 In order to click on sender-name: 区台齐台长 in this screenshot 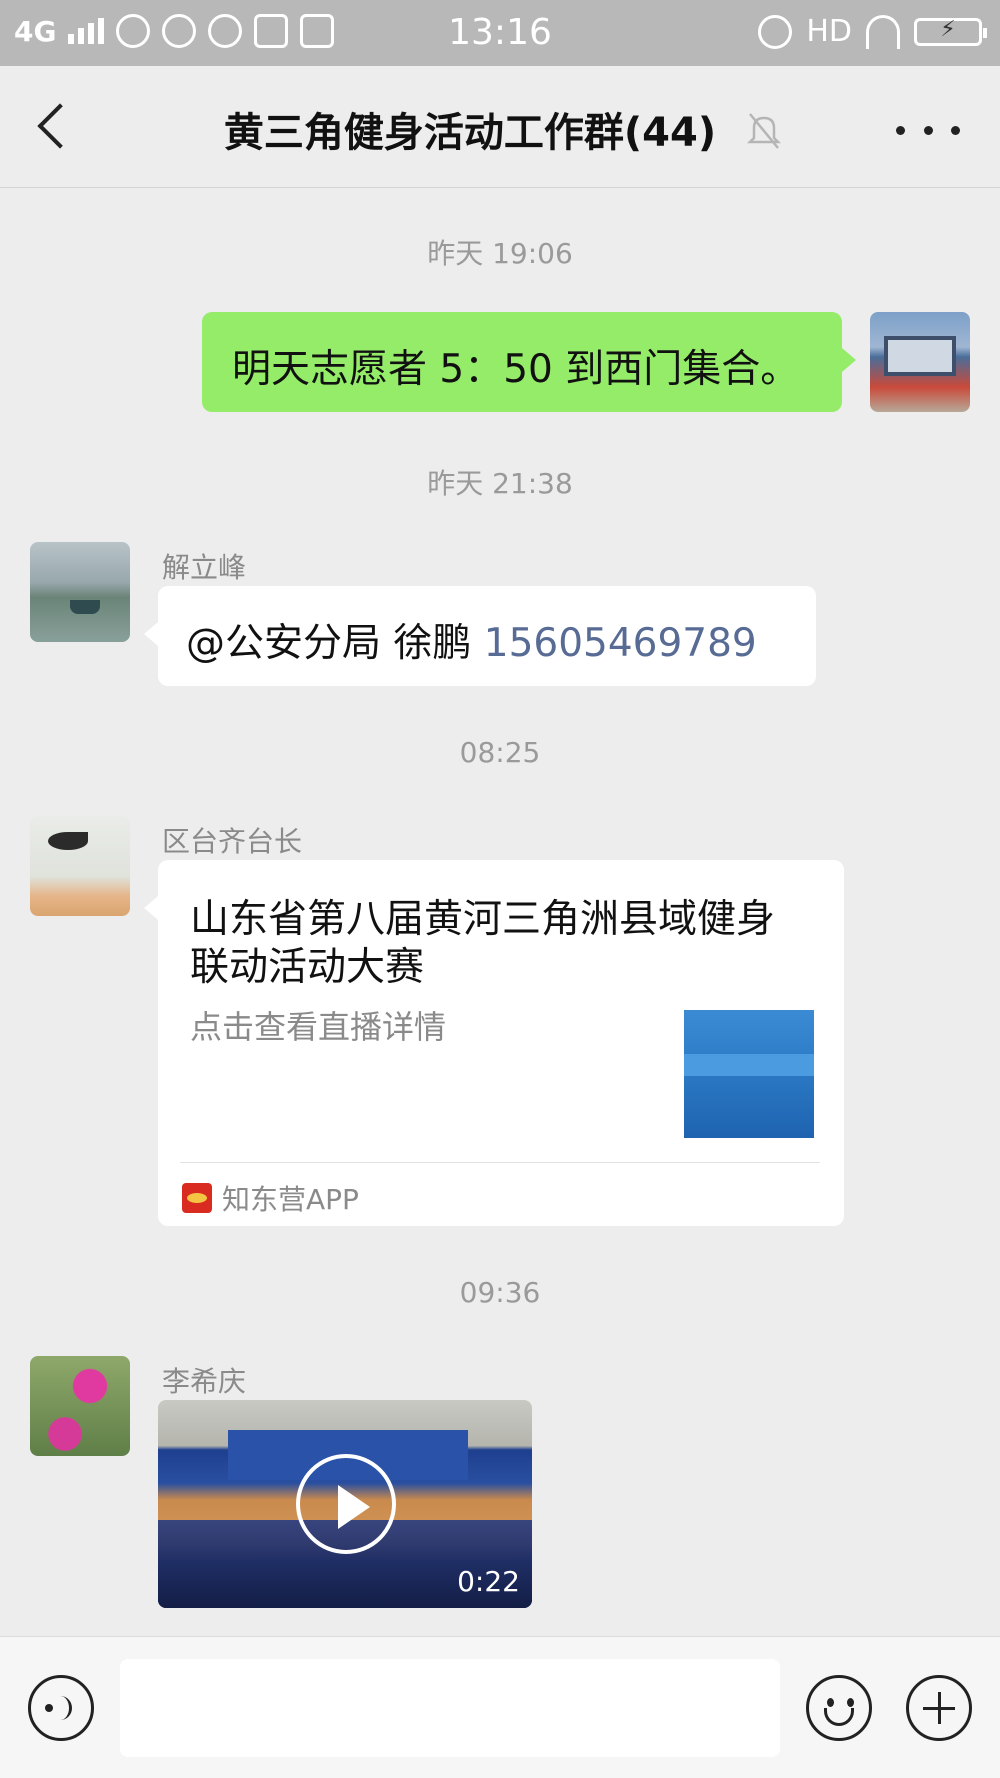, I will do `click(232, 841)`.